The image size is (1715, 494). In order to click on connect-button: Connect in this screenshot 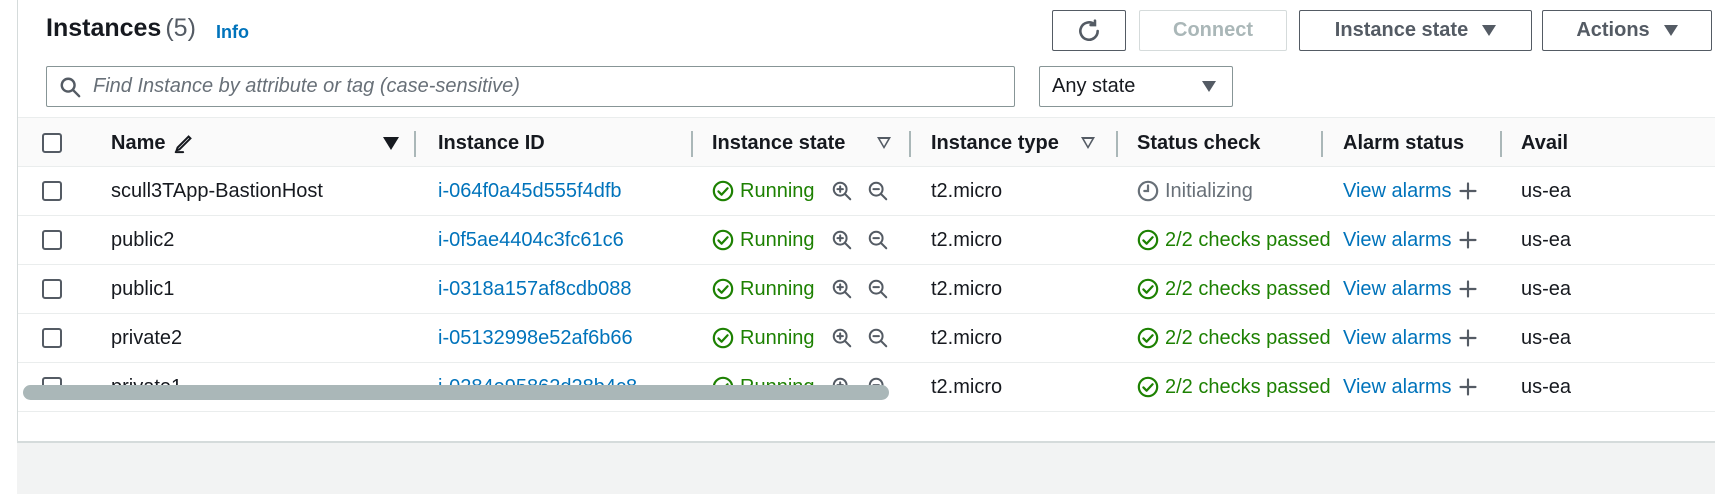, I will do `click(1213, 30)`.